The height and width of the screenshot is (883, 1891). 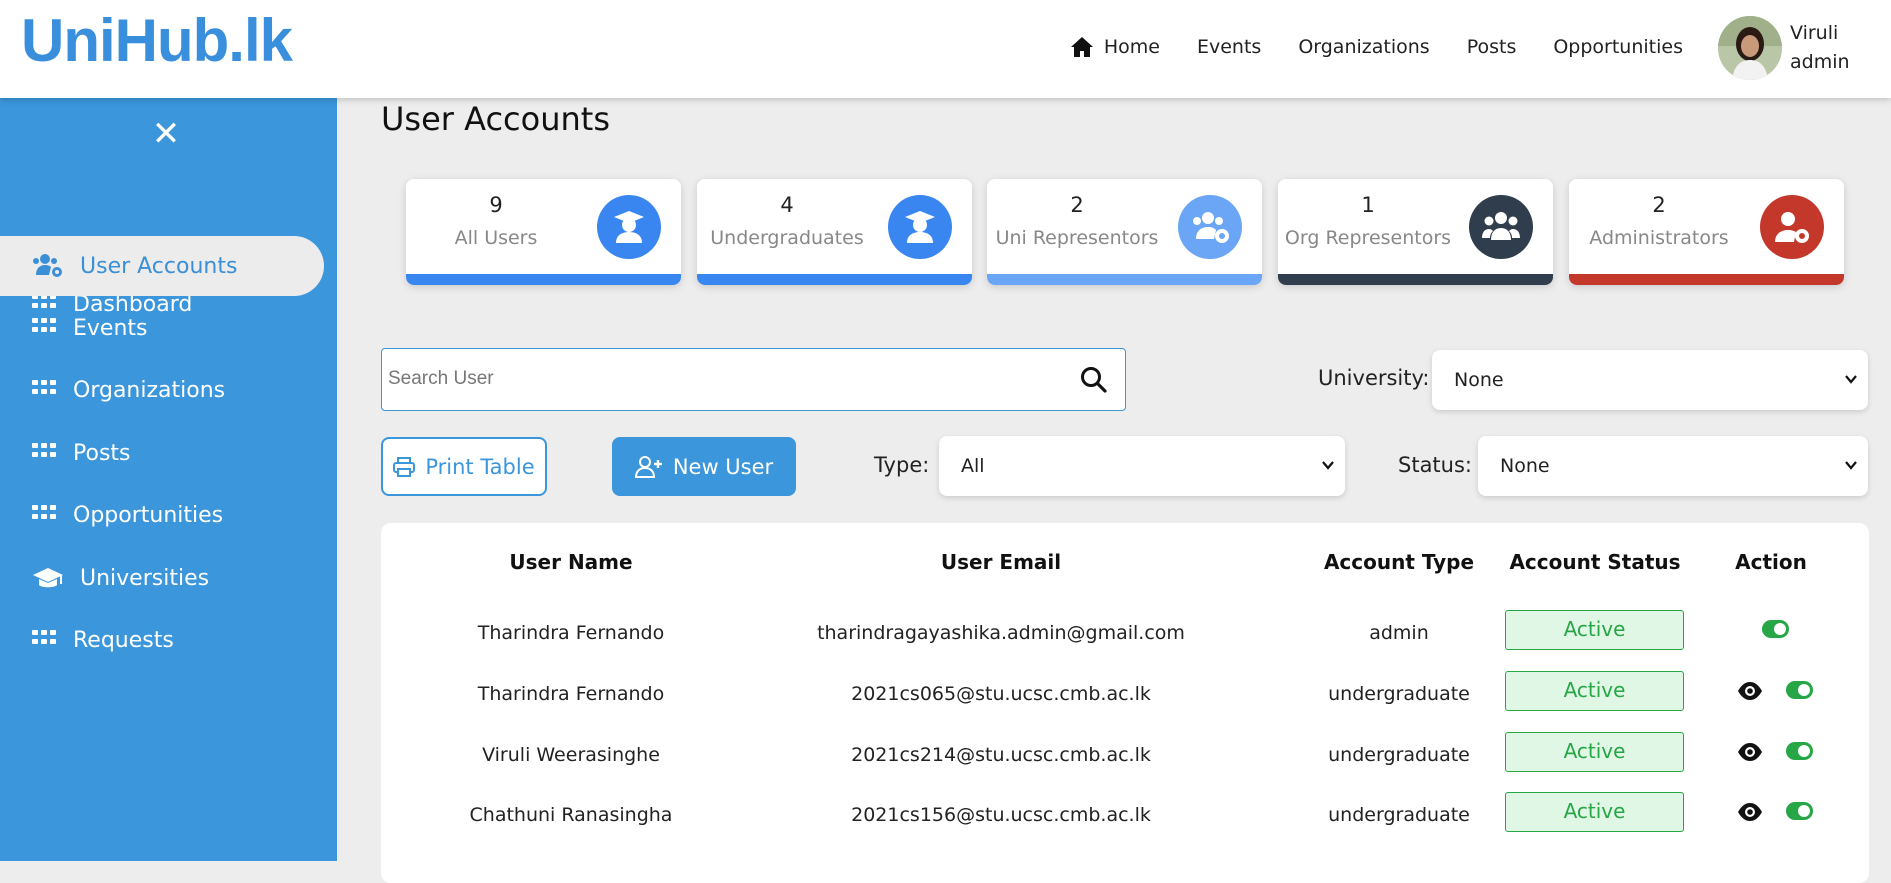 I want to click on stat-card-uni-representors: 2 Uni Representors, so click(x=1124, y=232).